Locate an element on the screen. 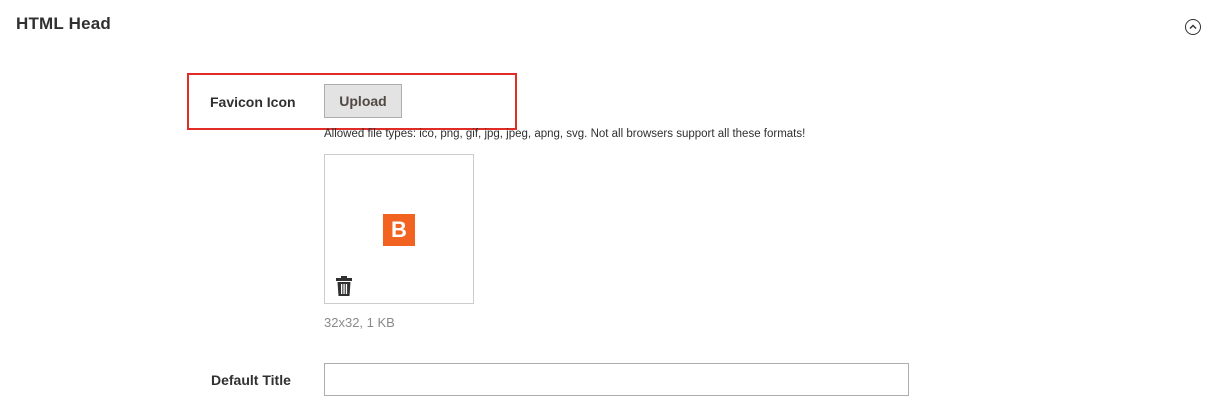  favicon-label: Favicon Icon is located at coordinates (253, 102).